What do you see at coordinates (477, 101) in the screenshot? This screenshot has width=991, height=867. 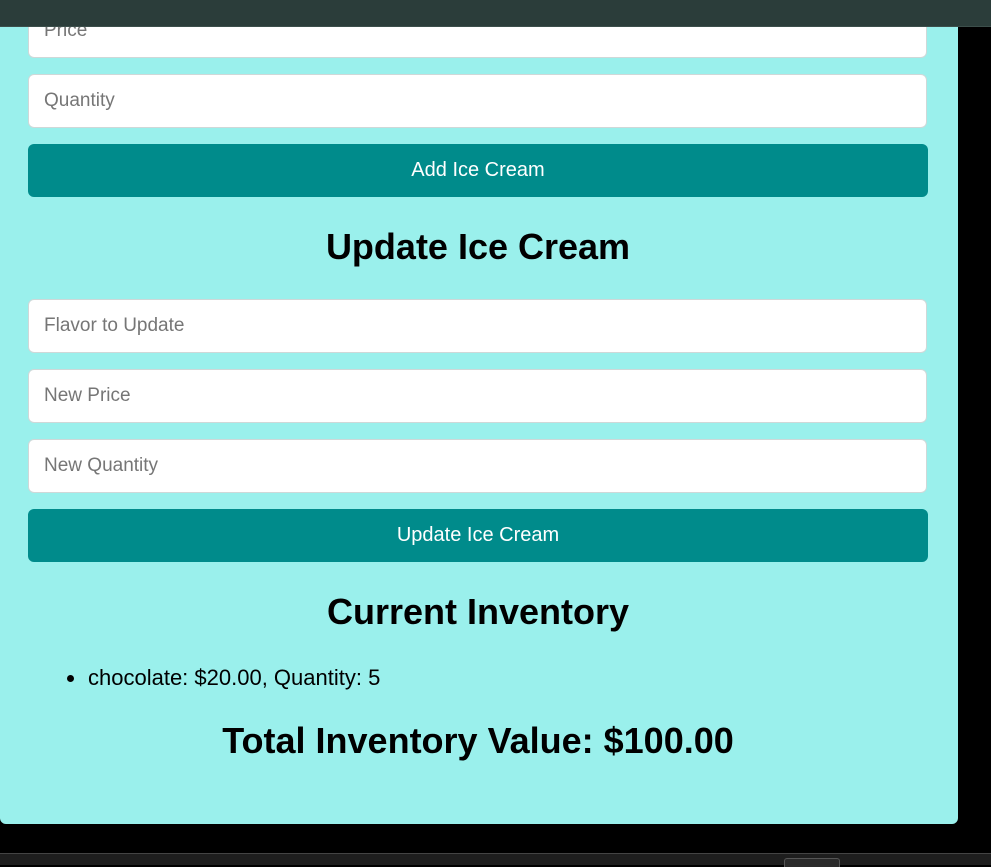 I see `quantity-input` at bounding box center [477, 101].